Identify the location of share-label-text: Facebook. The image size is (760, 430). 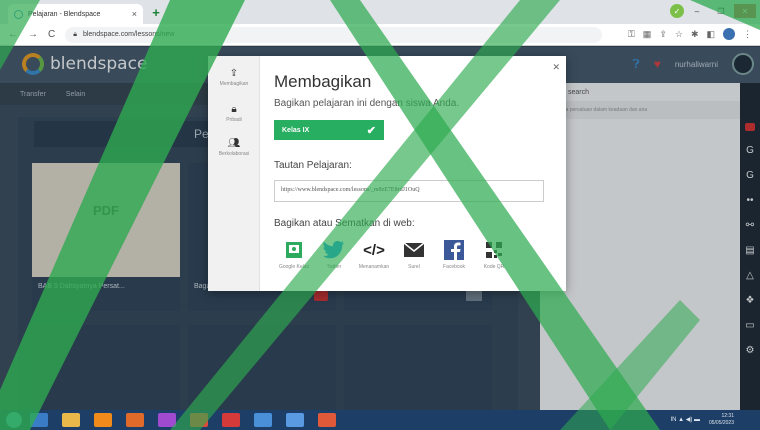
(454, 267).